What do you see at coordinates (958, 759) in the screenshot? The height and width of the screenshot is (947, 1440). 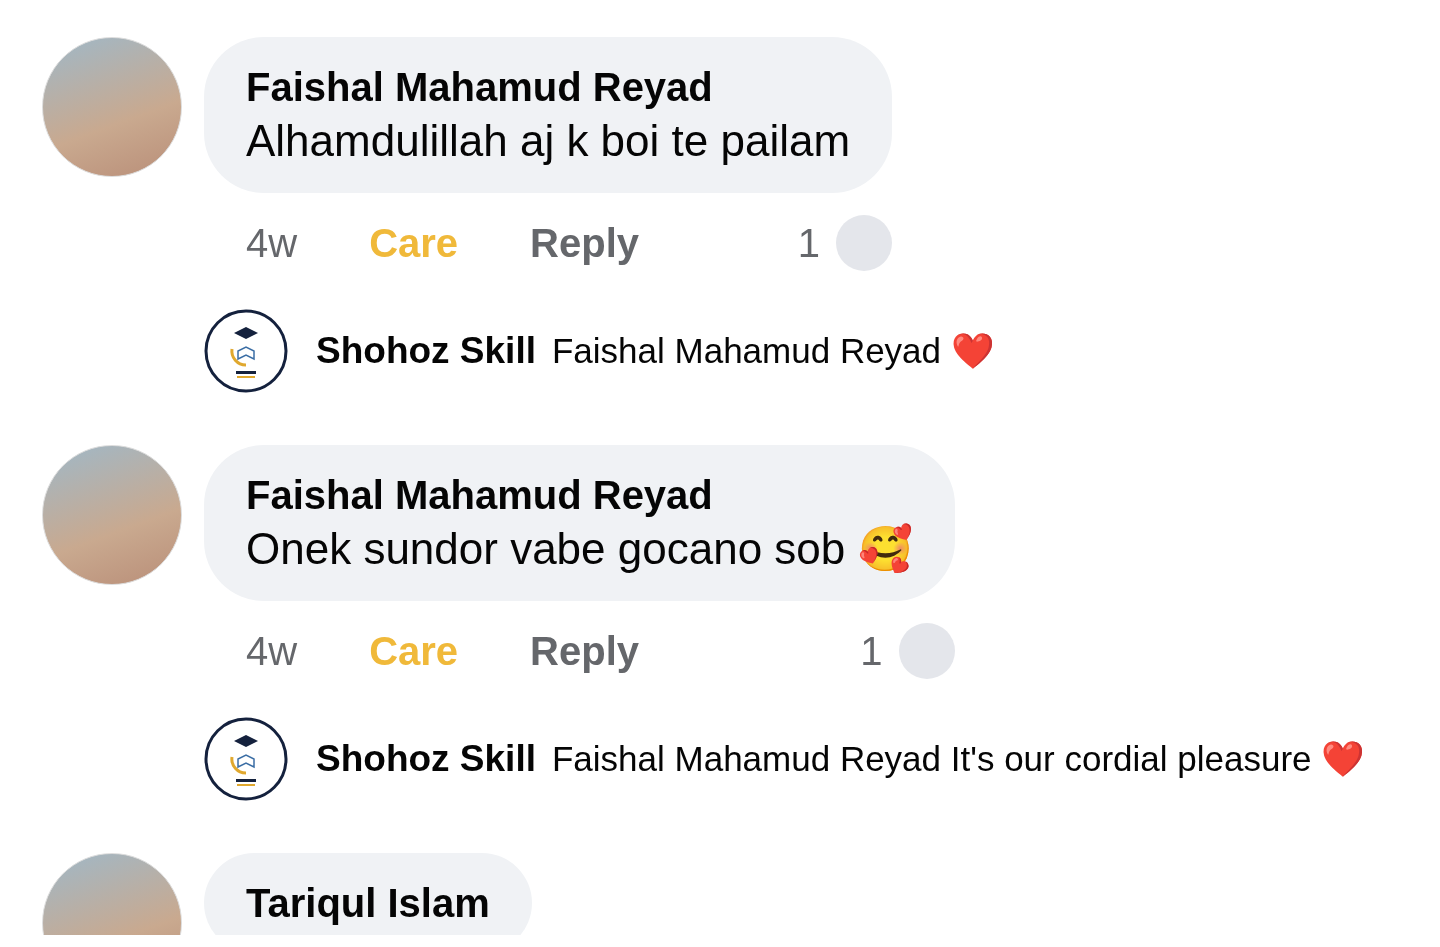 I see `reply-text: Faishal Mahamud Reyad It's our cordial pleasure ❤` at bounding box center [958, 759].